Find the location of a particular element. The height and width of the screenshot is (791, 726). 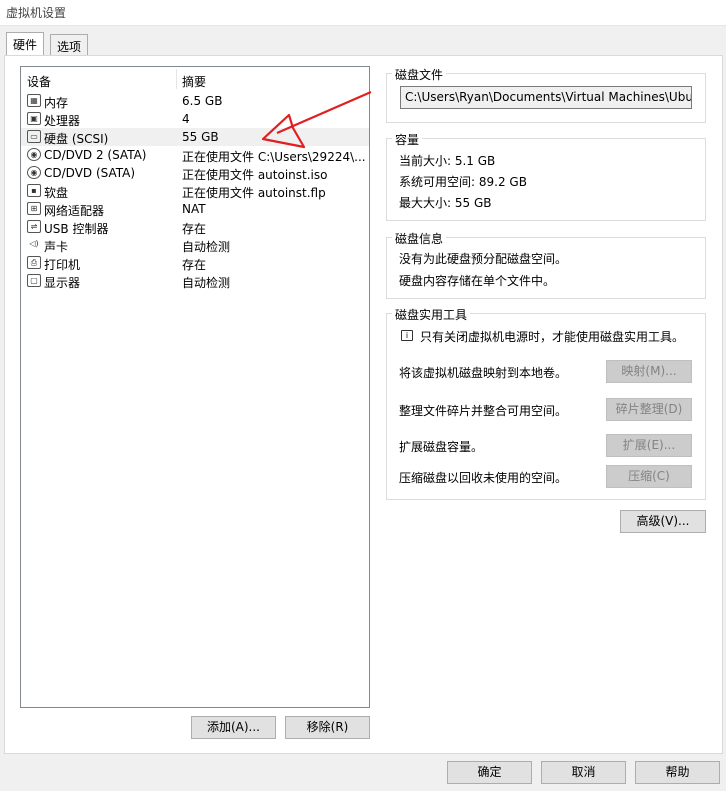

device-name: CD/DVD (SATA) is located at coordinates (90, 173).